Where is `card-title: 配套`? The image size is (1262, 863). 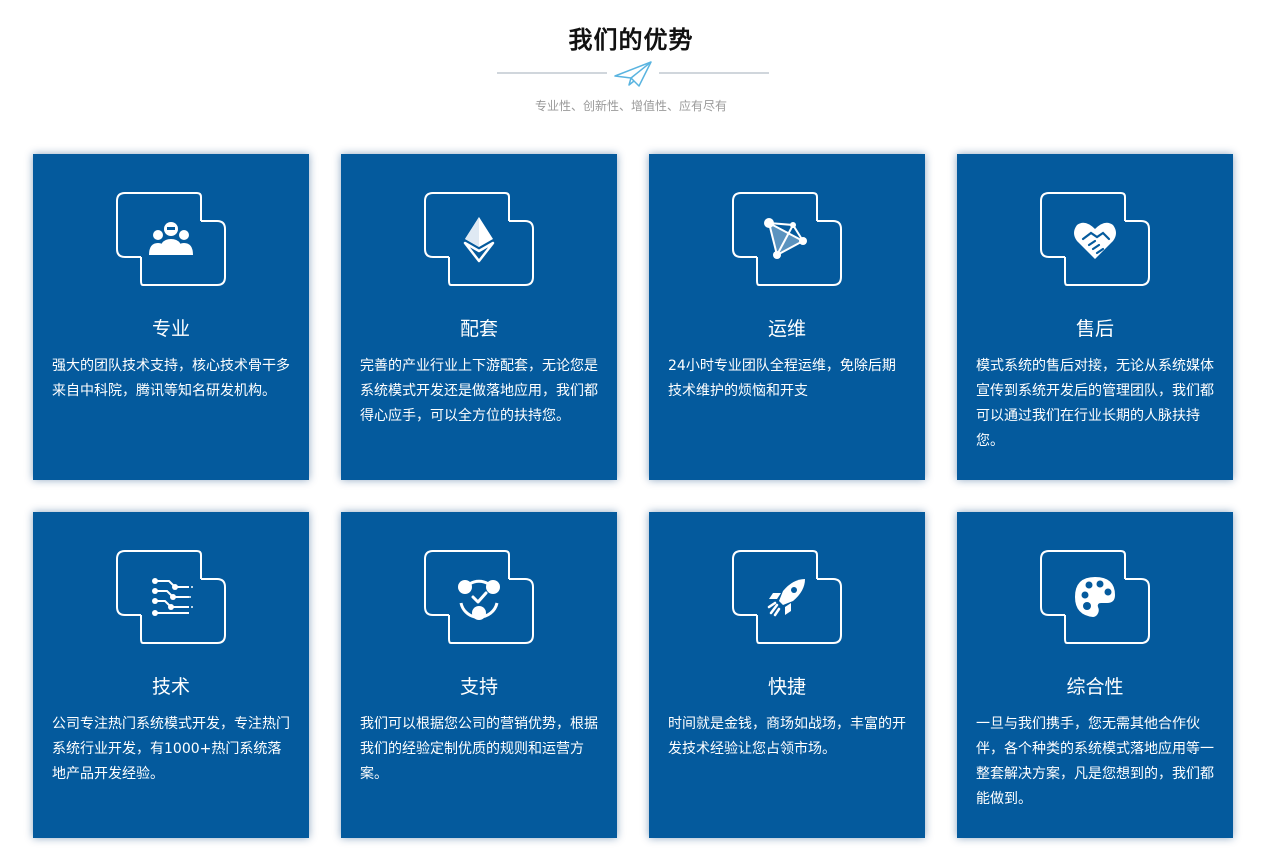
card-title: 配套 is located at coordinates (478, 329).